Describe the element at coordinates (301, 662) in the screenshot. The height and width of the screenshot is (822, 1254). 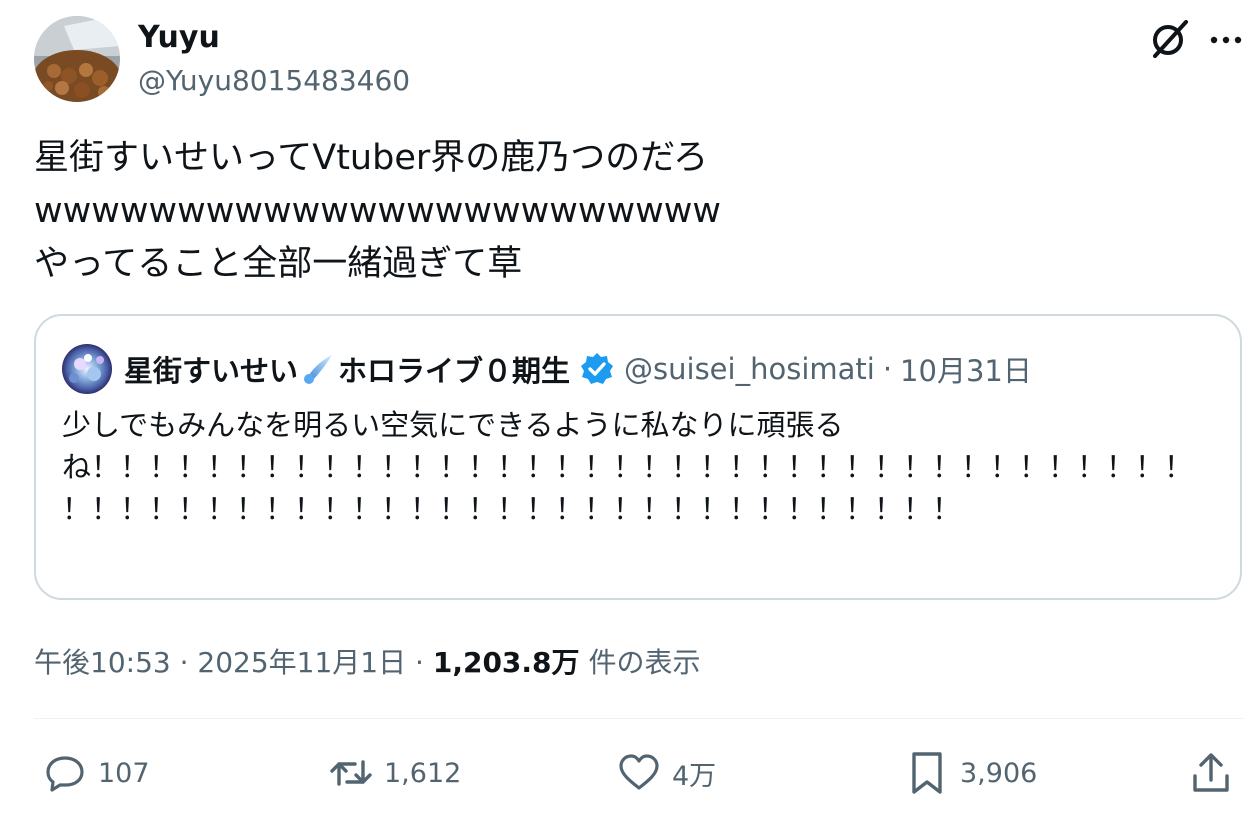
I see `tweet-date: 2025年11月1日` at that location.